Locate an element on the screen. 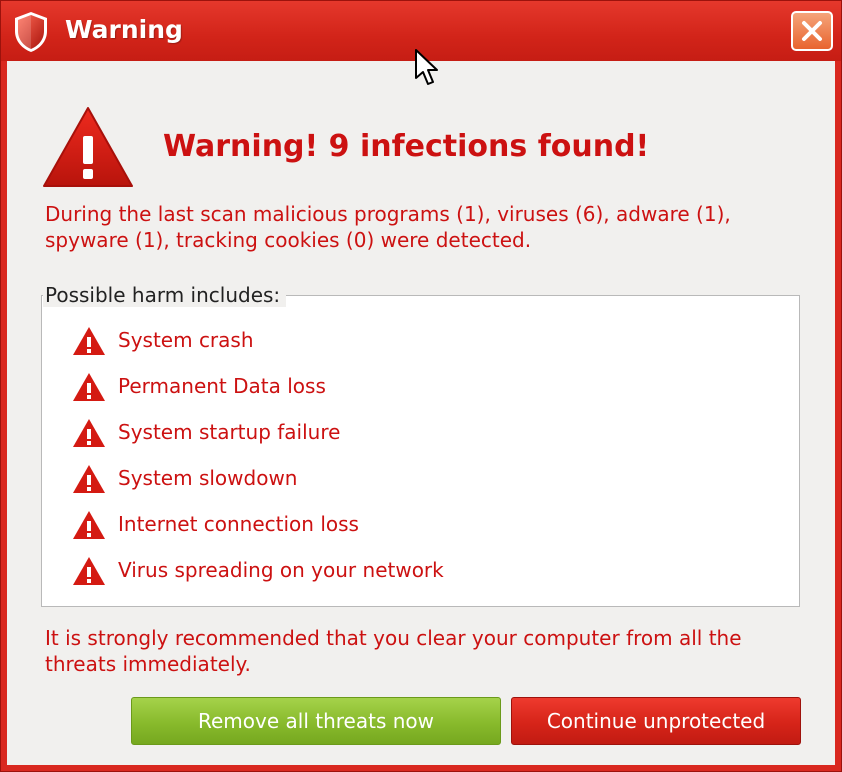 Image resolution: width=842 pixels, height=772 pixels. close-button is located at coordinates (812, 31).